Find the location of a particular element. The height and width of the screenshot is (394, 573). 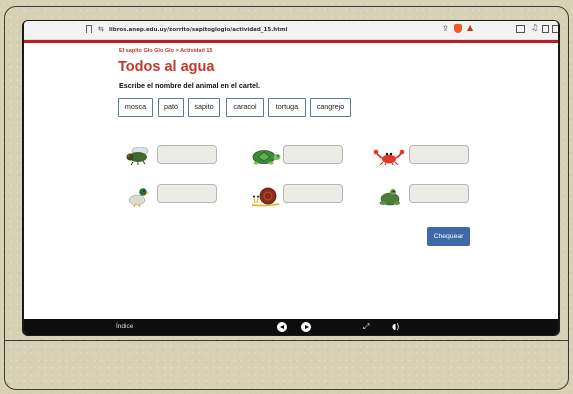

duck-icon is located at coordinates (138, 197).